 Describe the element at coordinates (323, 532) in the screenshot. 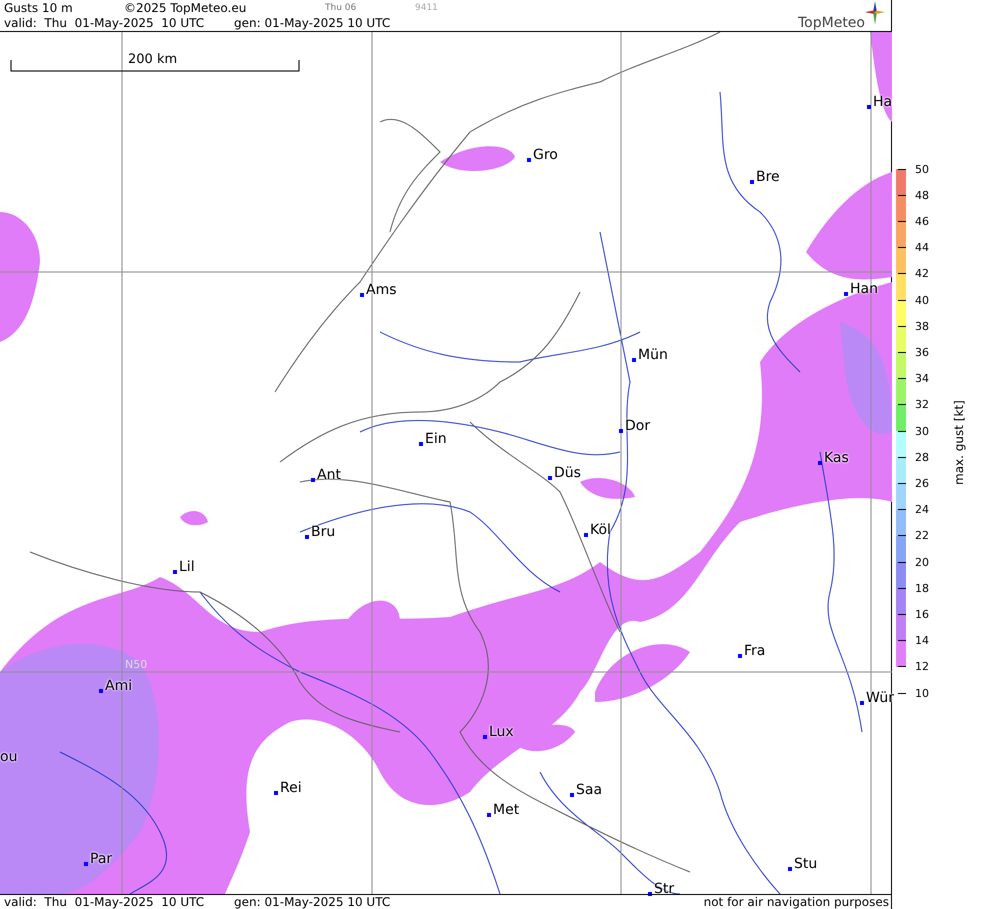

I see `city-label: Bru` at that location.